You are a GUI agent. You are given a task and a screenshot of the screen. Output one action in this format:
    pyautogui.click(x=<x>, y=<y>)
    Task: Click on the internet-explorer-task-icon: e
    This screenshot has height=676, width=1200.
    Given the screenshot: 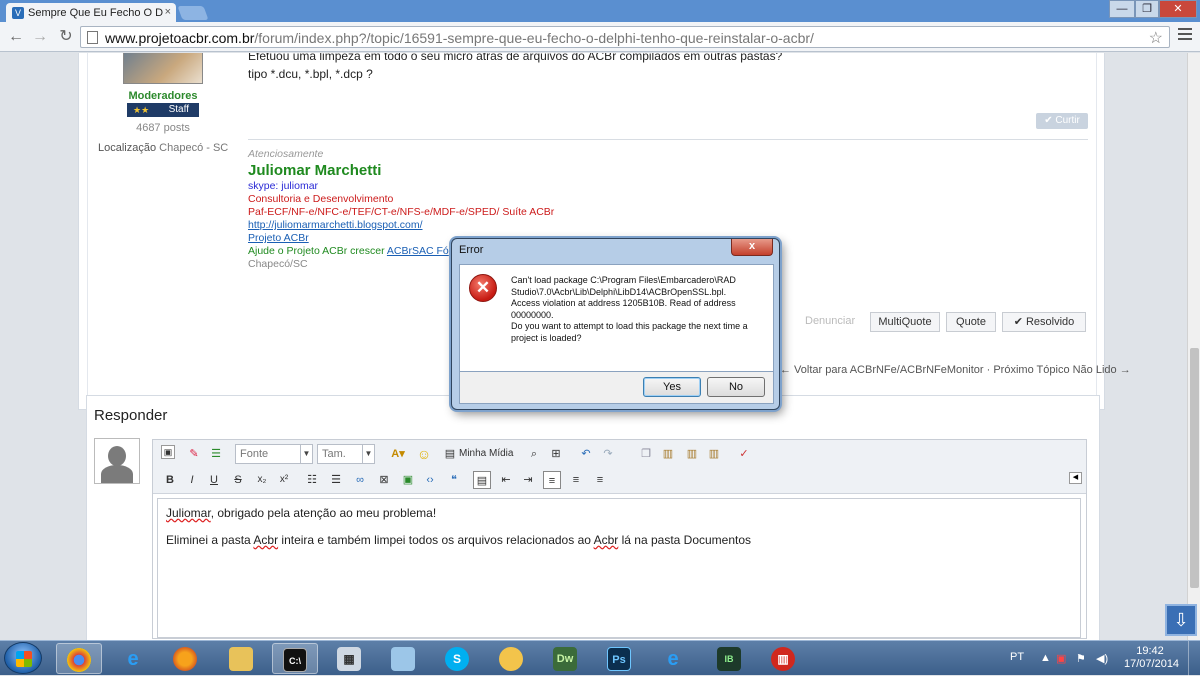 What is the action you would take?
    pyautogui.click(x=133, y=658)
    